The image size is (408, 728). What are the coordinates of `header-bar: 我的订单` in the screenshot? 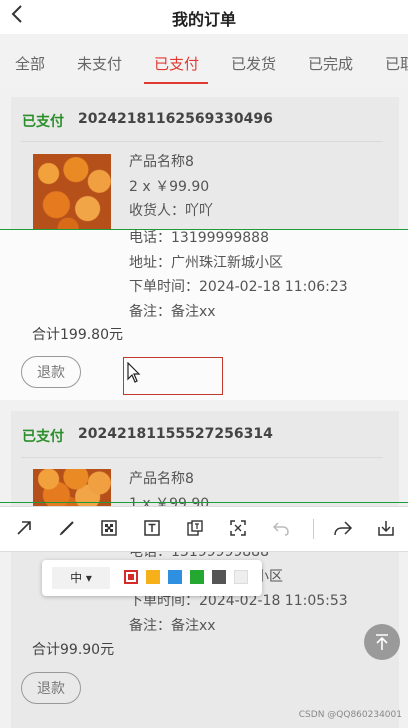 It's located at (204, 17).